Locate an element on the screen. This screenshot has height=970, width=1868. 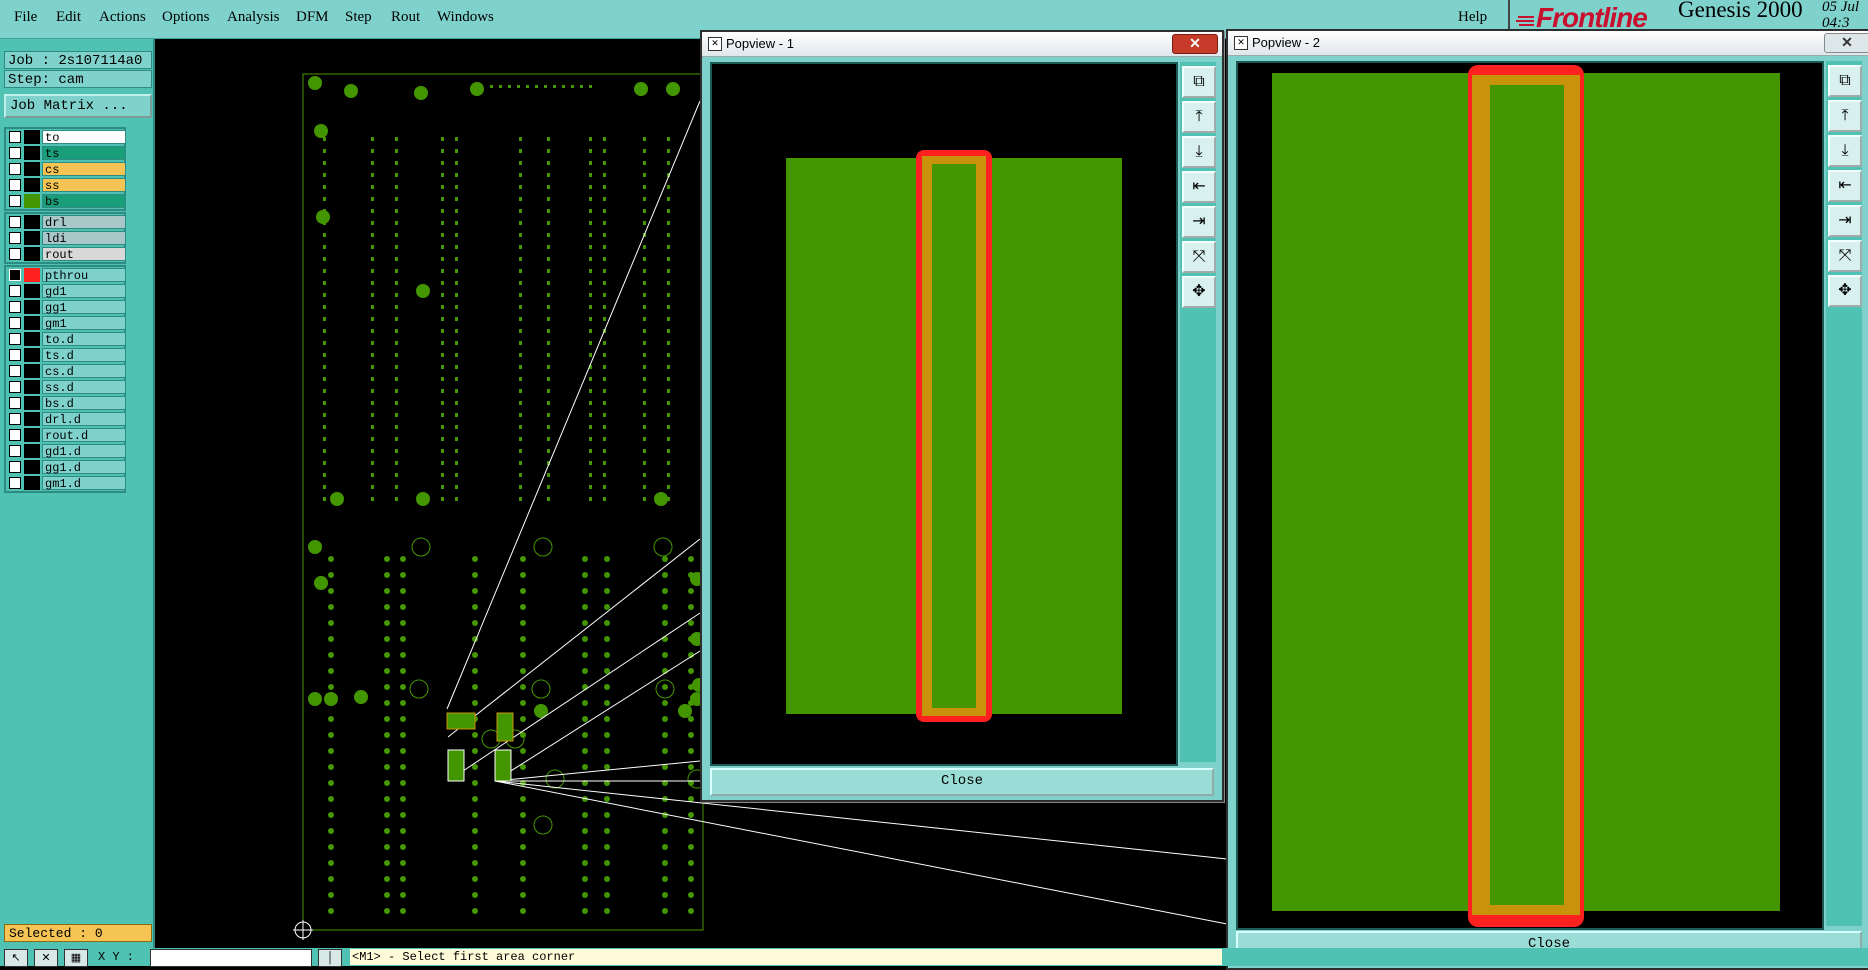
layer-name: gd1.d is located at coordinates (84, 451).